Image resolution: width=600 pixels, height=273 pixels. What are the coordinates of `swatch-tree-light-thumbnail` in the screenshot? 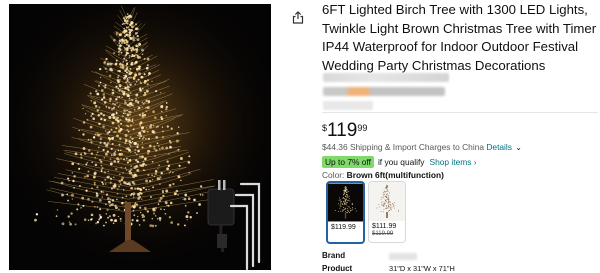 It's located at (387, 201).